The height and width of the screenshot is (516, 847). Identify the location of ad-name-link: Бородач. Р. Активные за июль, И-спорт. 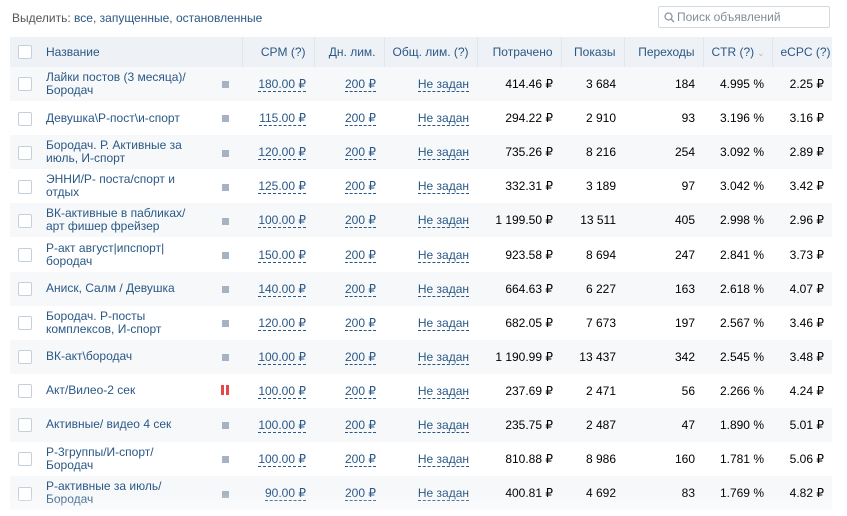
(124, 152).